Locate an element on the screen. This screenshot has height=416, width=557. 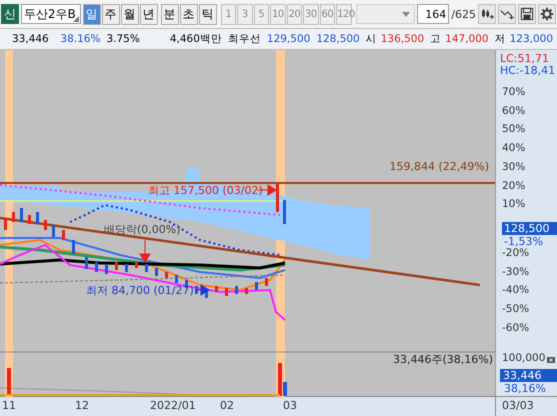
save-icon is located at coordinates (527, 14).